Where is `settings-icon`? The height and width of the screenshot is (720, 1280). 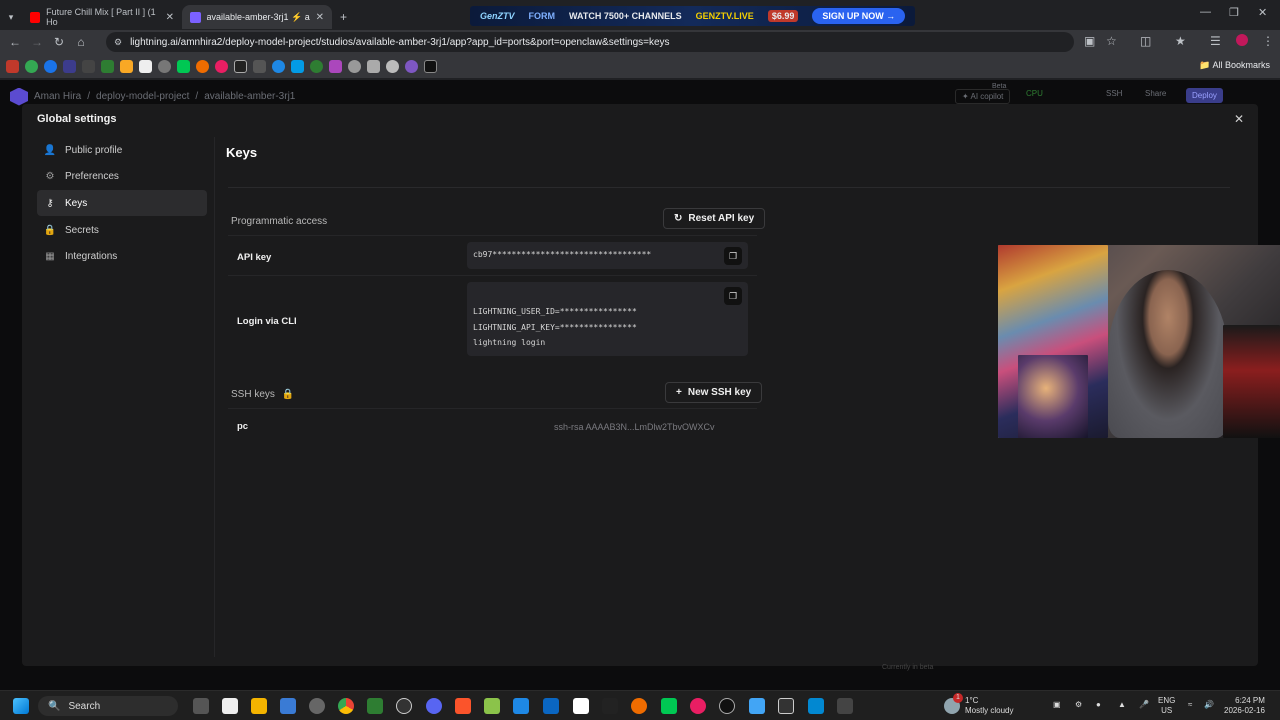 settings-icon is located at coordinates (317, 706).